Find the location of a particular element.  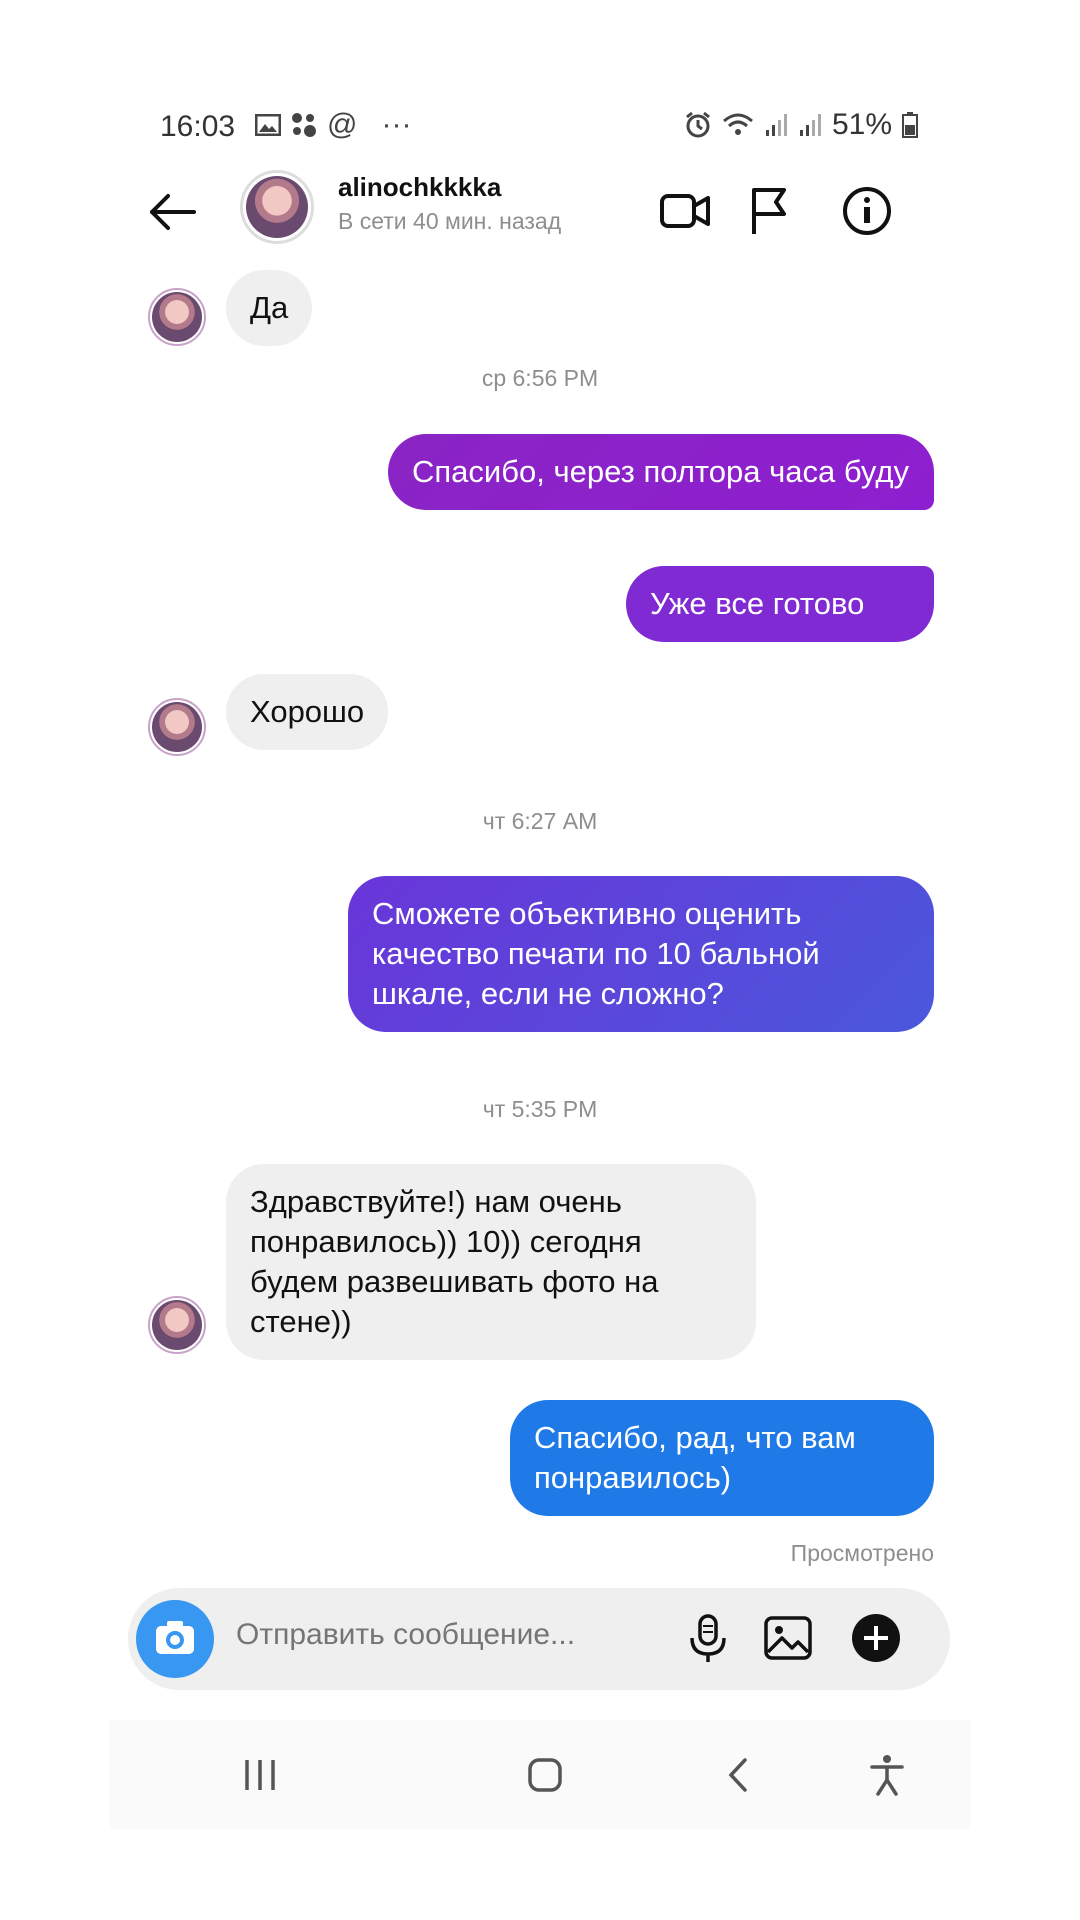

battery-icon is located at coordinates (910, 125).